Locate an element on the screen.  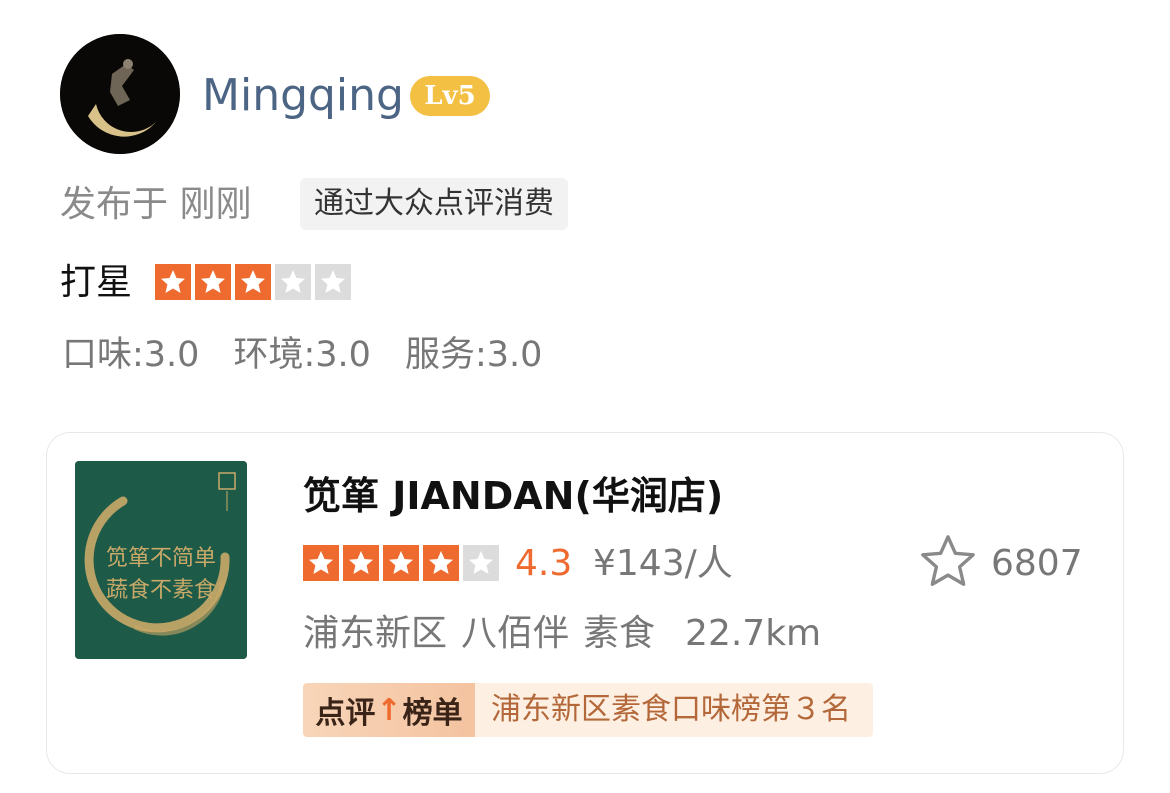
user-star-rating is located at coordinates (253, 282).